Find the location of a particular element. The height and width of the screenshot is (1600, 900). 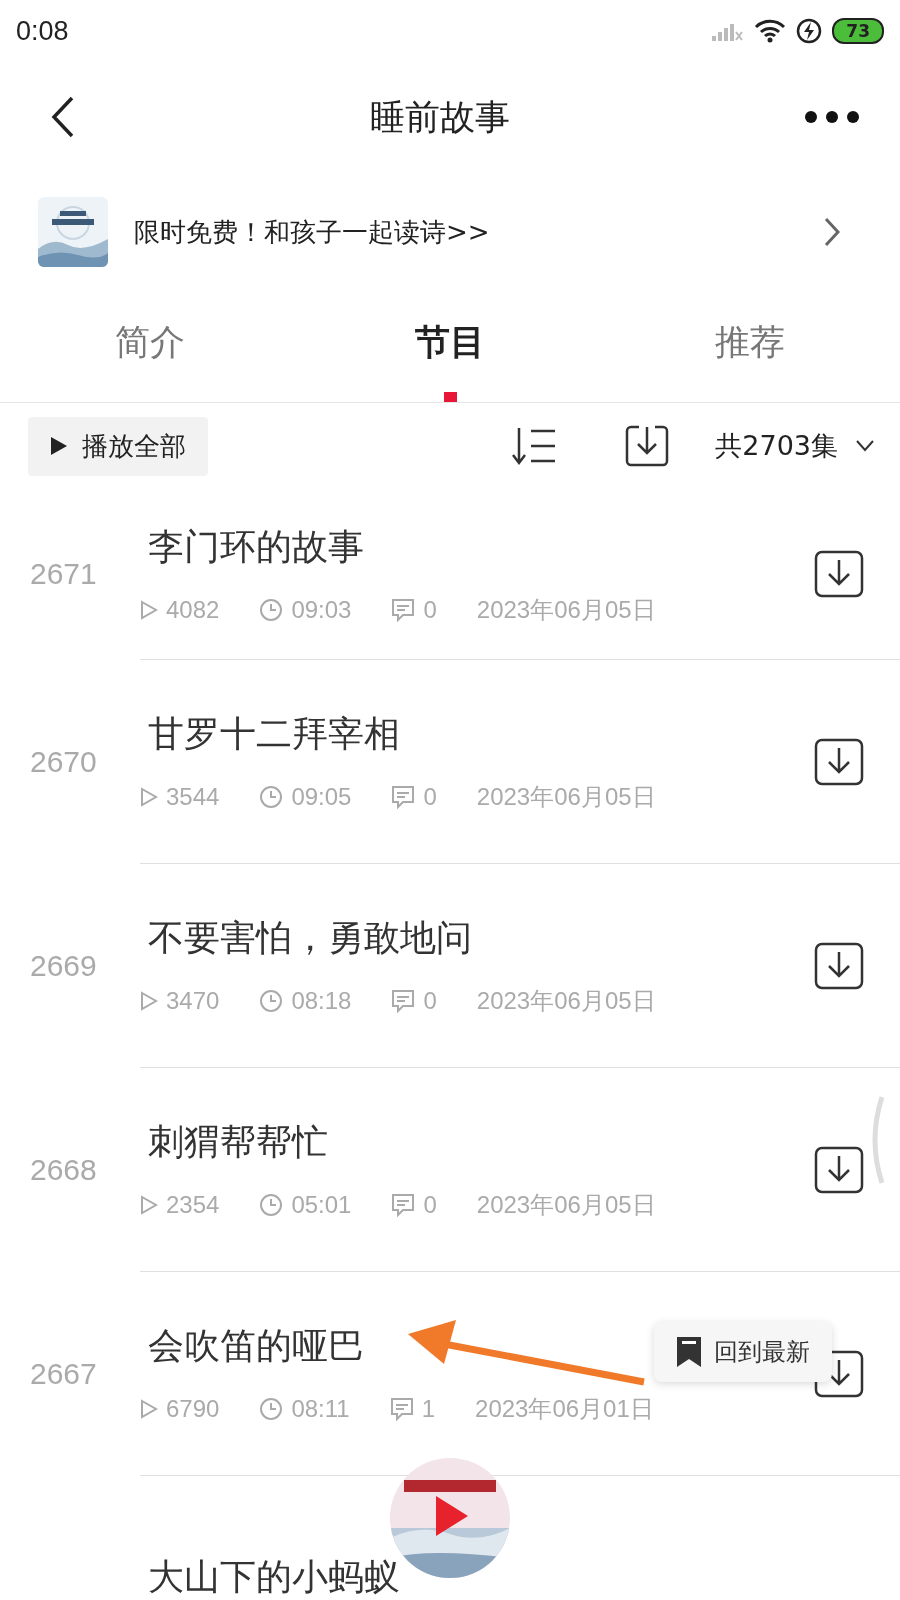

more-icon is located at coordinates (832, 117).